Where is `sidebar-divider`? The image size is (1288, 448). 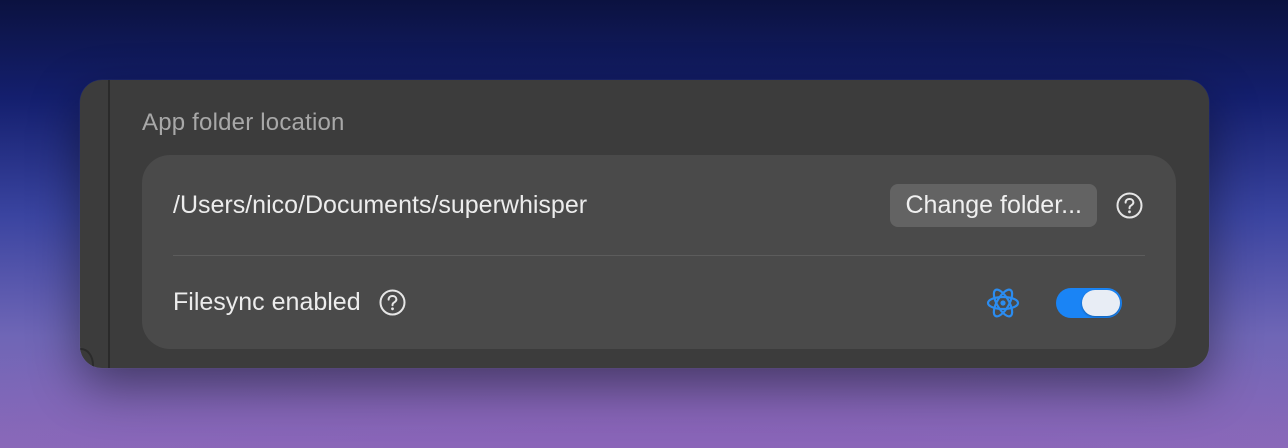
sidebar-divider is located at coordinates (109, 224).